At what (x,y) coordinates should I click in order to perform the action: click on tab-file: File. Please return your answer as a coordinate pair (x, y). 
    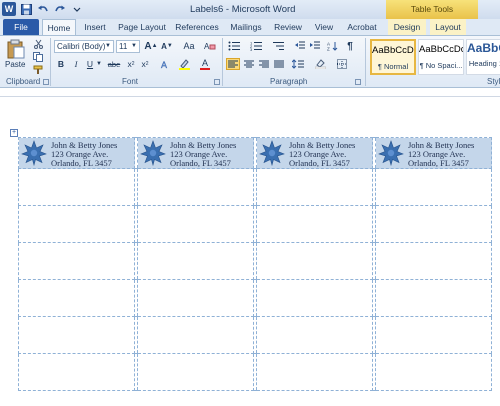
    Looking at the image, I should click on (21, 27).